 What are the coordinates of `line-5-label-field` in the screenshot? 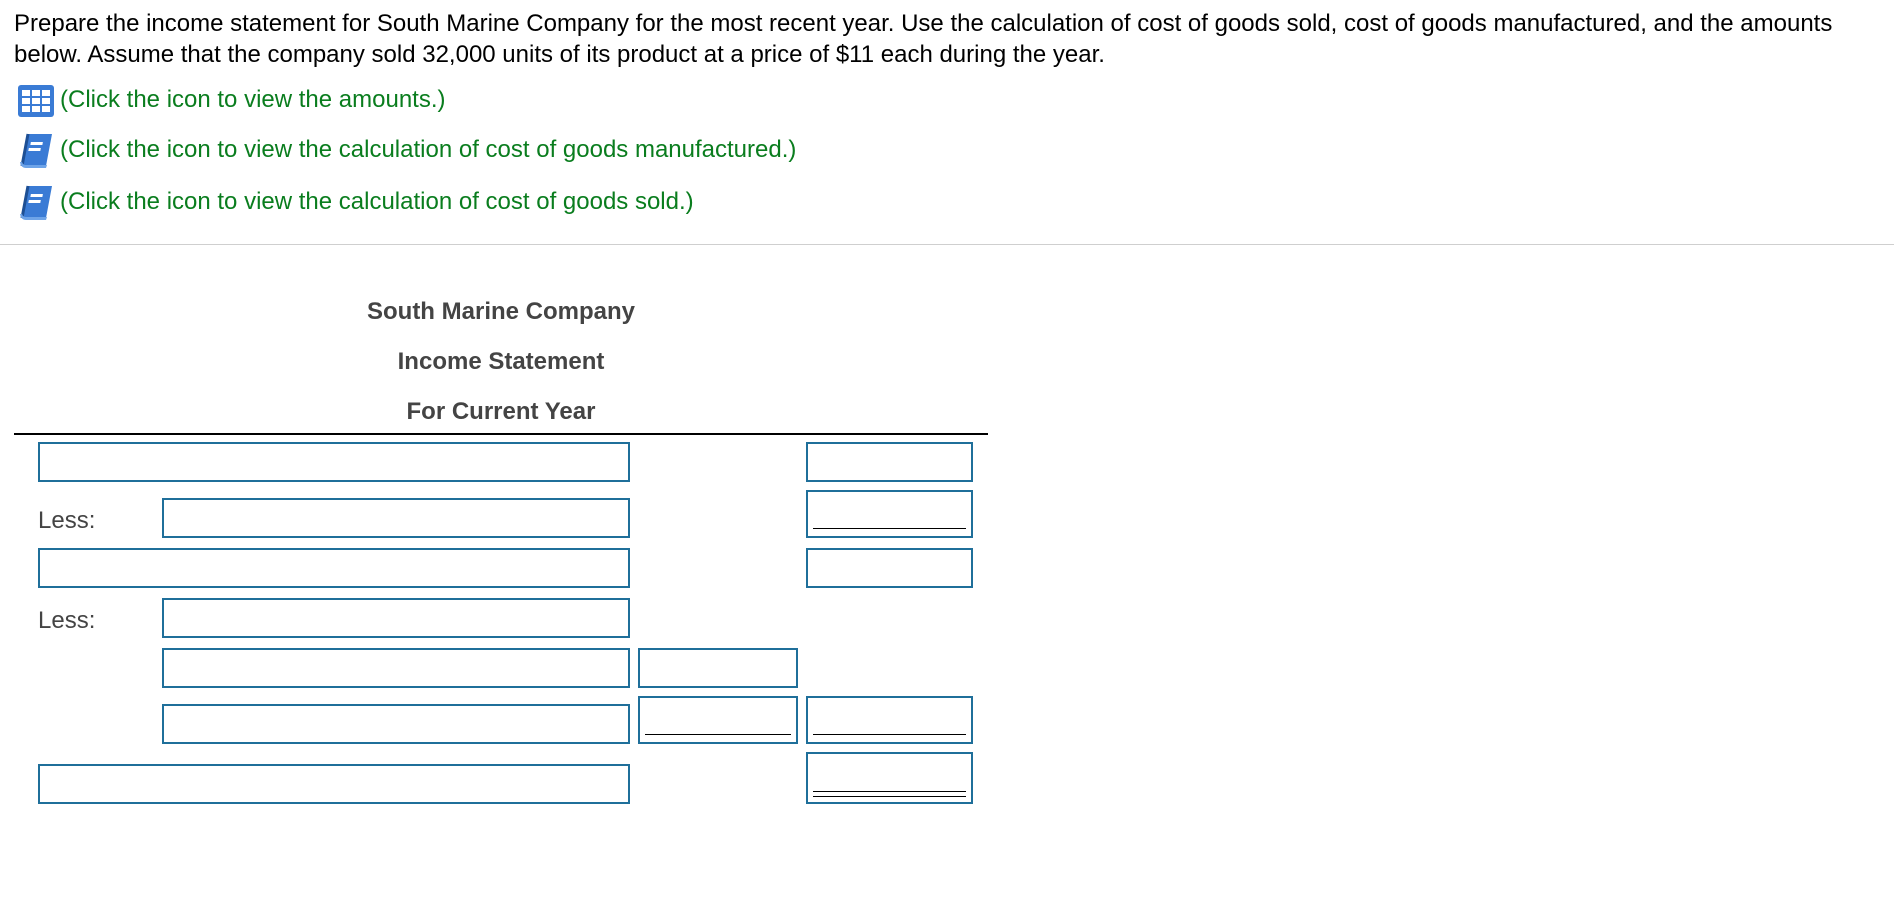 It's located at (396, 668).